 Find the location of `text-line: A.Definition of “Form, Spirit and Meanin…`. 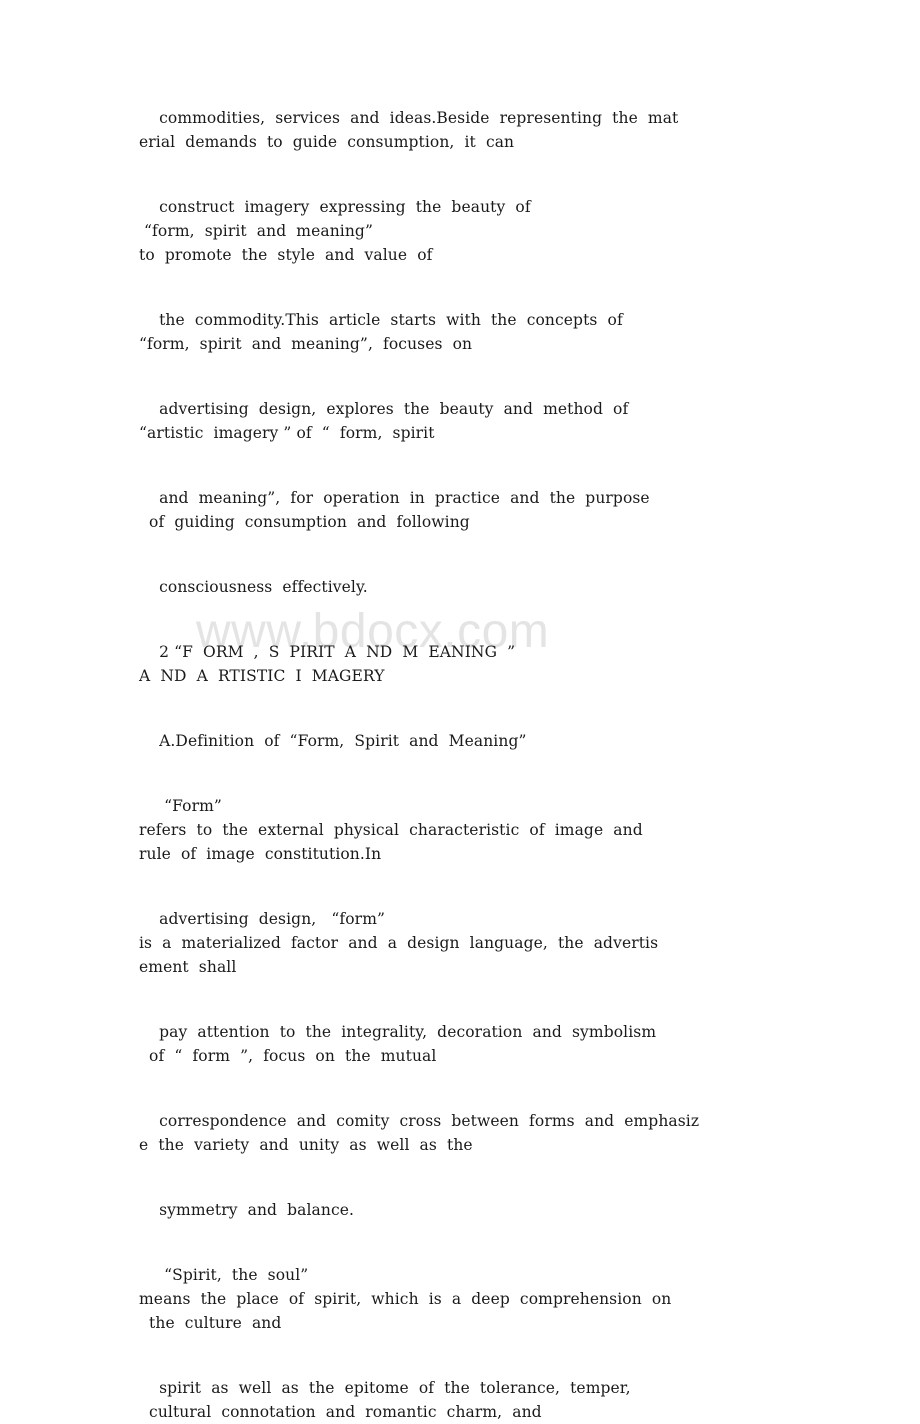

text-line: A.Definition of “Form, Spirit and Meanin… is located at coordinates (333, 741).